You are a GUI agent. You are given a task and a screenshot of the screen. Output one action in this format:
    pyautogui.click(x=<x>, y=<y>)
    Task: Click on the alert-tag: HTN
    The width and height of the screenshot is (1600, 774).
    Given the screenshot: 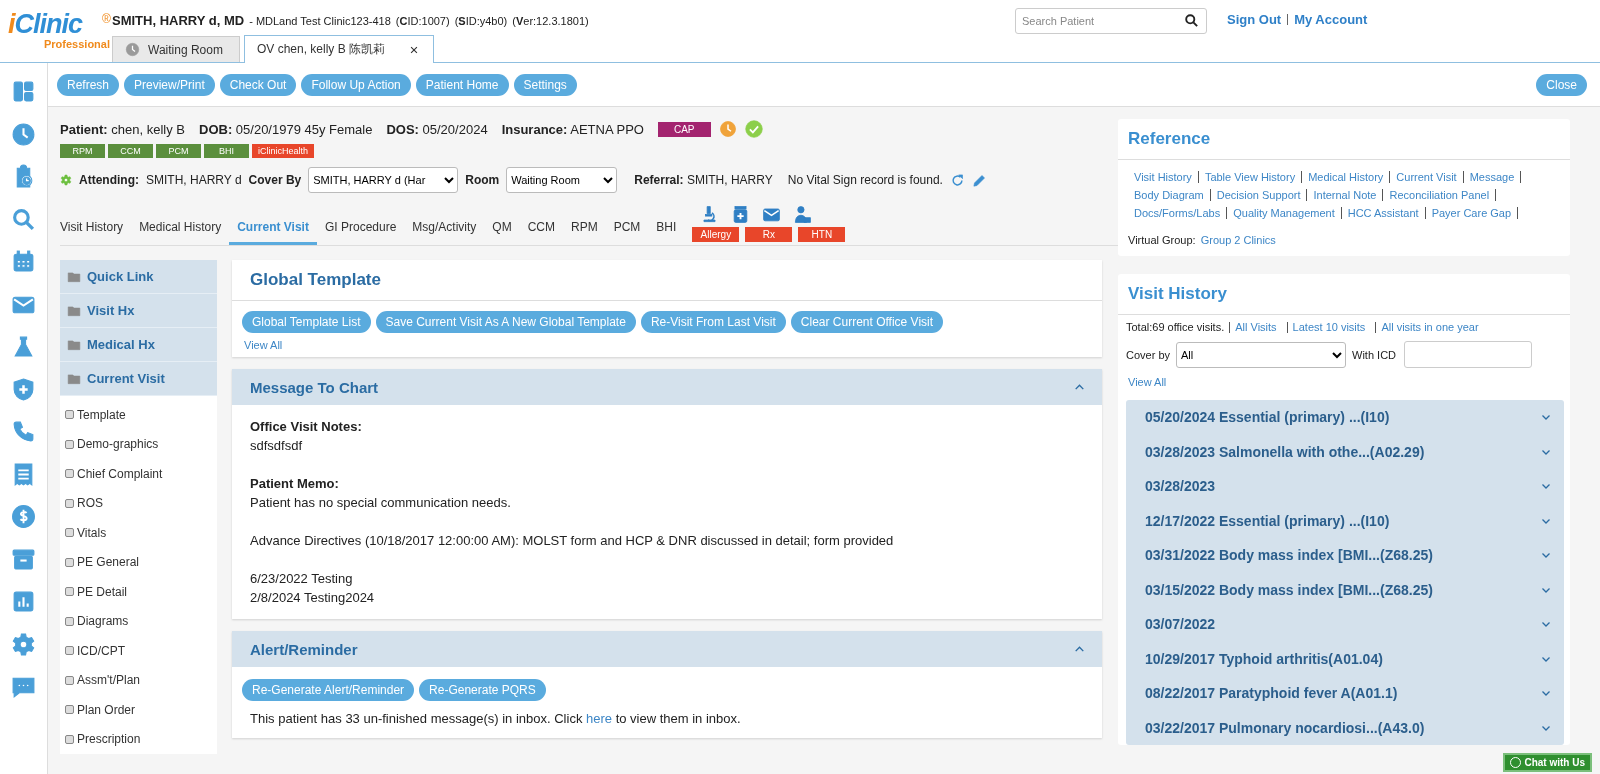 What is the action you would take?
    pyautogui.click(x=822, y=234)
    